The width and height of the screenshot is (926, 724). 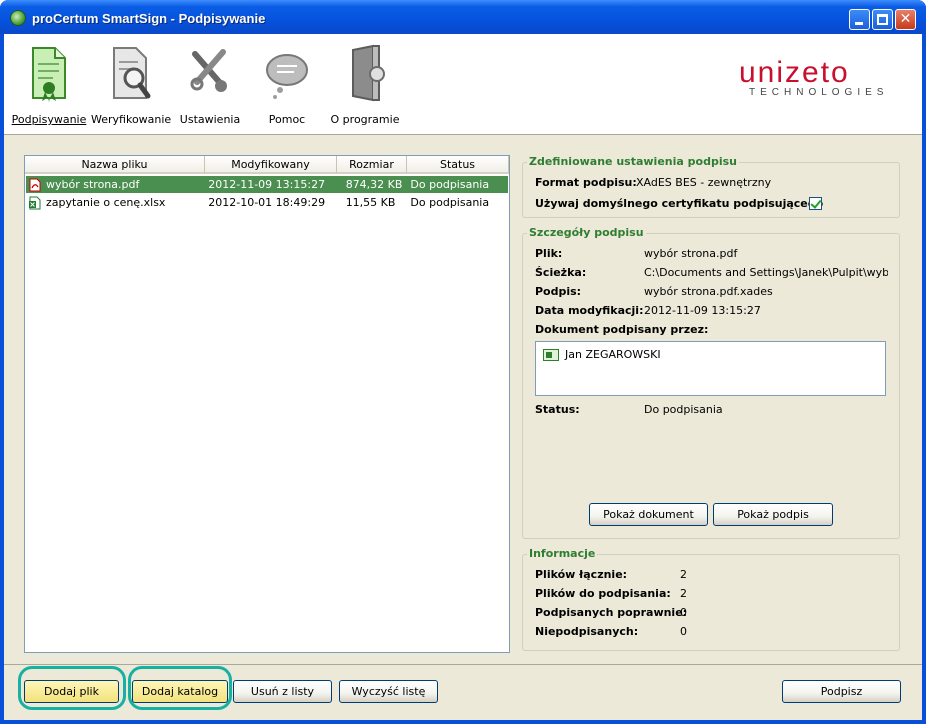 I want to click on status-label: Status:, so click(x=557, y=409).